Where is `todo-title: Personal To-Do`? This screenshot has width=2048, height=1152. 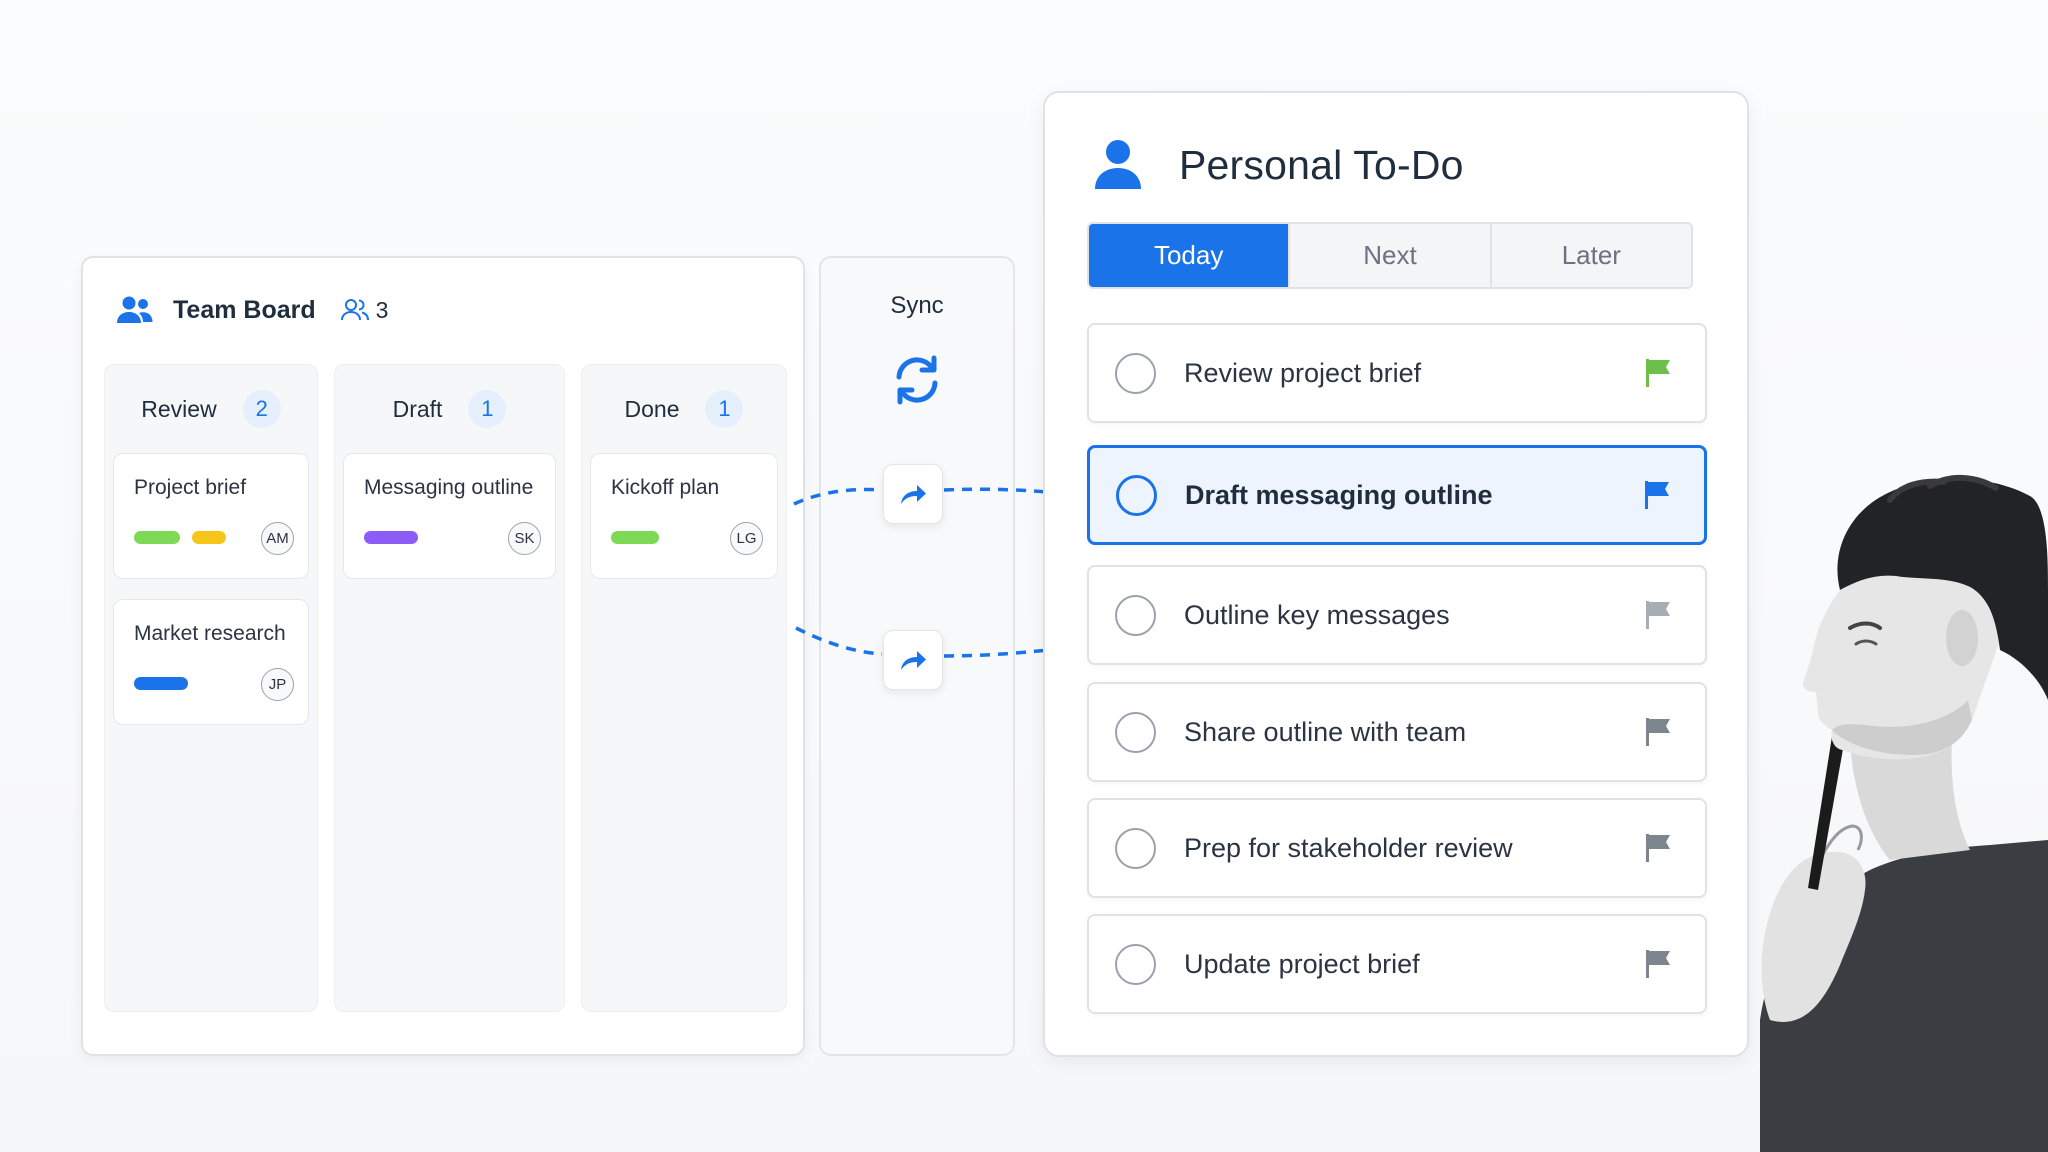 todo-title: Personal To-Do is located at coordinates (1321, 164).